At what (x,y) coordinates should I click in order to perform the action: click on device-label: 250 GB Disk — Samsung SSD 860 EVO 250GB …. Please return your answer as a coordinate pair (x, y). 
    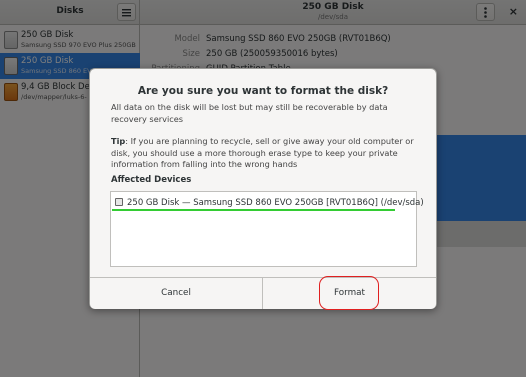
    Looking at the image, I should click on (275, 203).